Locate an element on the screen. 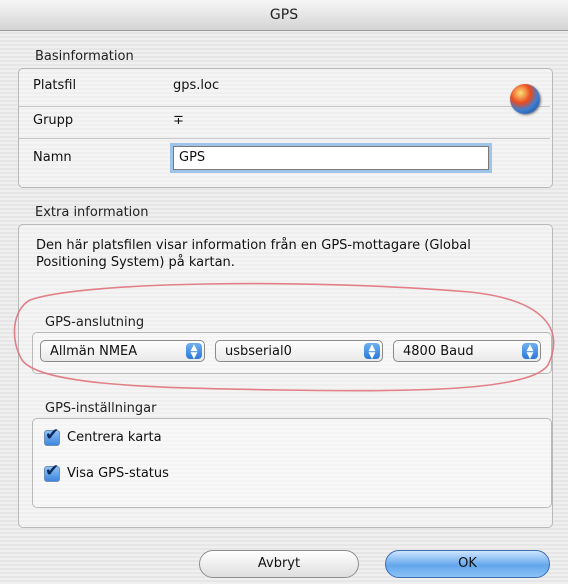  file-value: gps.loc is located at coordinates (196, 85).